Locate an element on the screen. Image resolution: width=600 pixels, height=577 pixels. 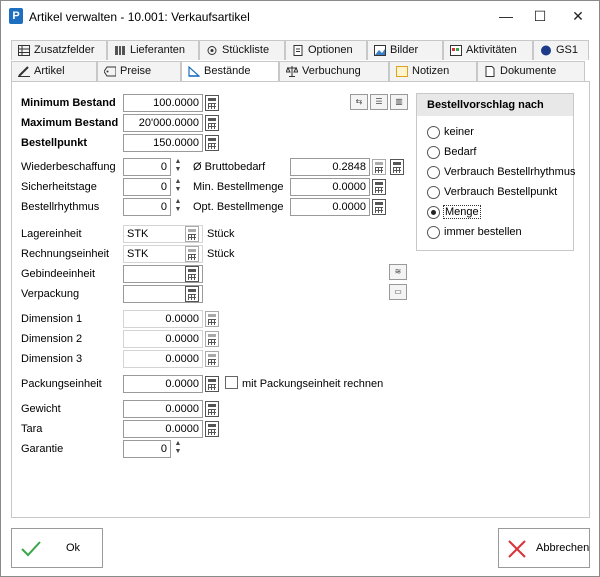
pencil-icon is located at coordinates (24, 71).